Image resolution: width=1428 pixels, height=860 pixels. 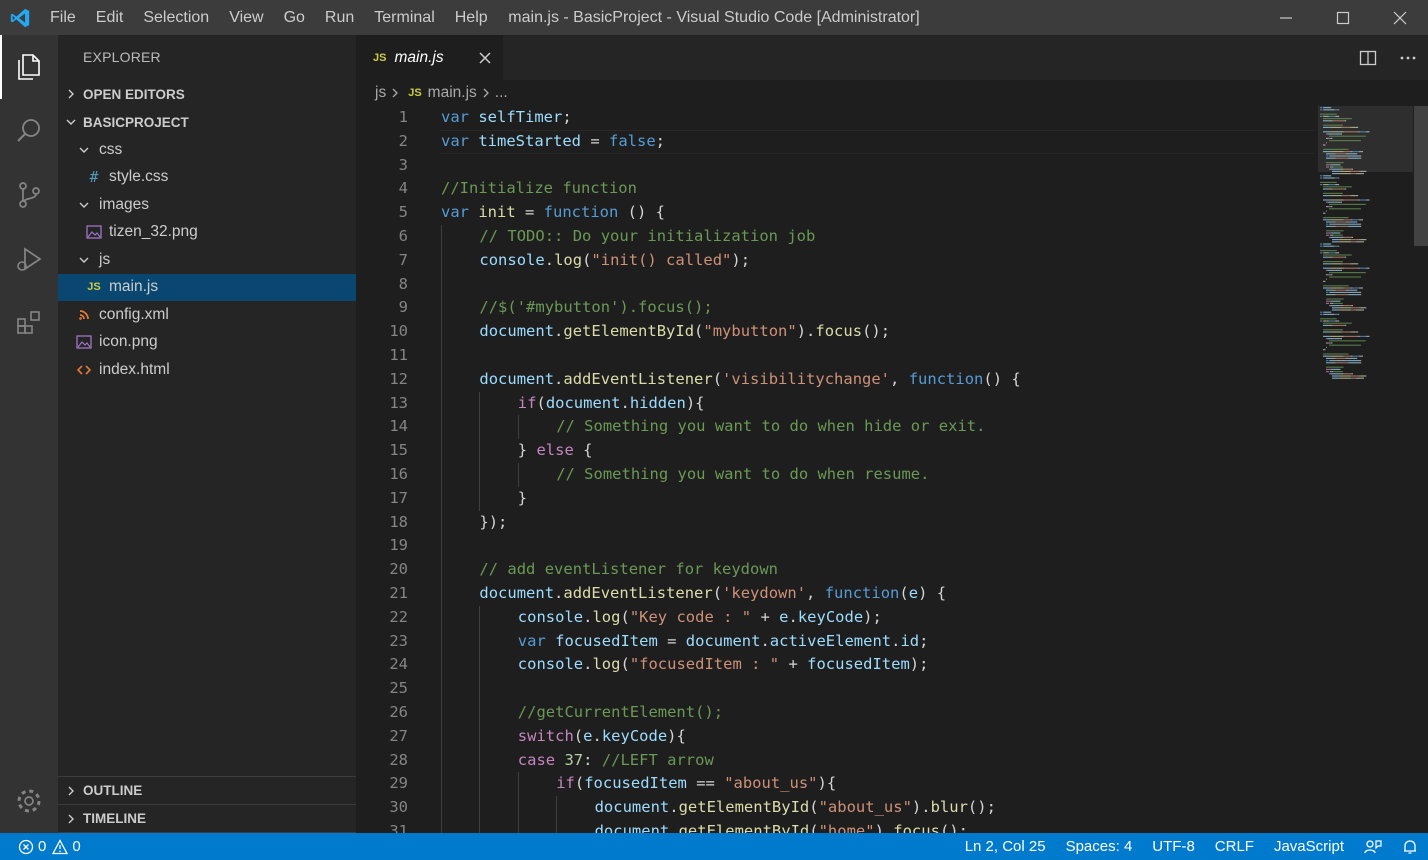 What do you see at coordinates (207, 233) in the screenshot?
I see `tree-file: tizen_32.png` at bounding box center [207, 233].